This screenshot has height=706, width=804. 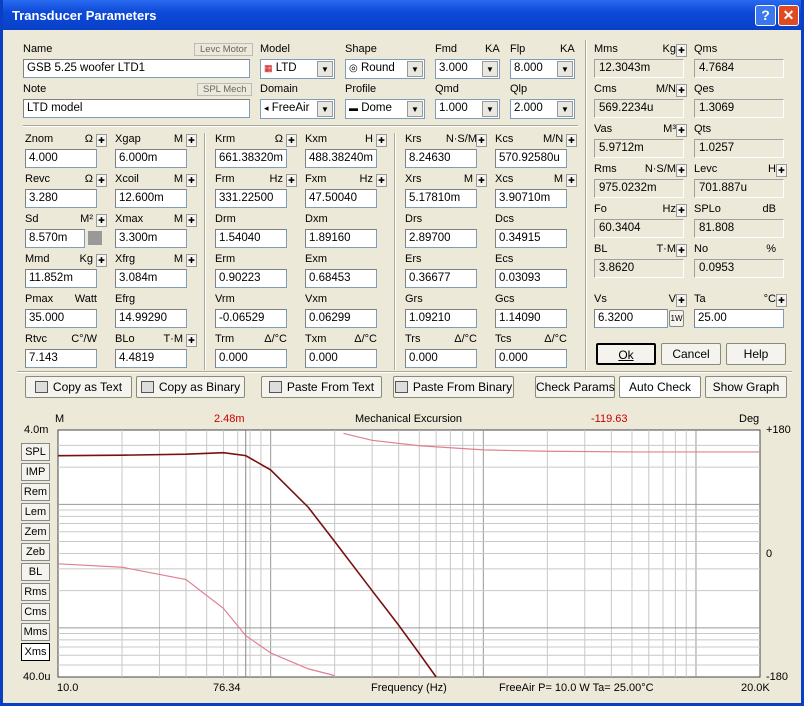 What do you see at coordinates (676, 318) in the screenshot?
I see `one-watt-button: 1W` at bounding box center [676, 318].